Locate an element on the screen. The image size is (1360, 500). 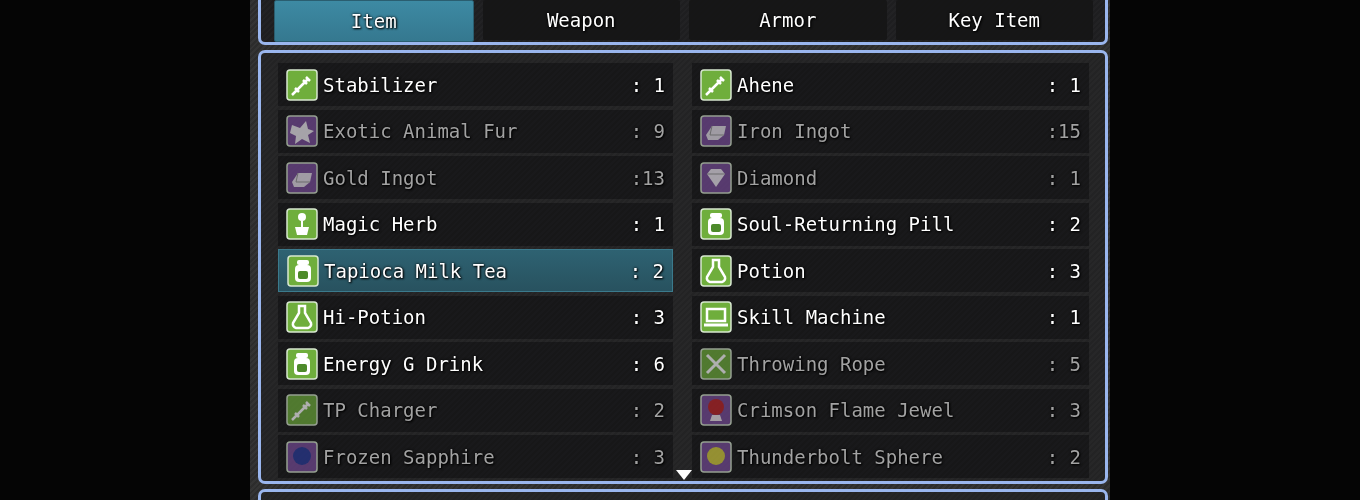
item-row: Magic Herb : 1 is located at coordinates (475, 224).